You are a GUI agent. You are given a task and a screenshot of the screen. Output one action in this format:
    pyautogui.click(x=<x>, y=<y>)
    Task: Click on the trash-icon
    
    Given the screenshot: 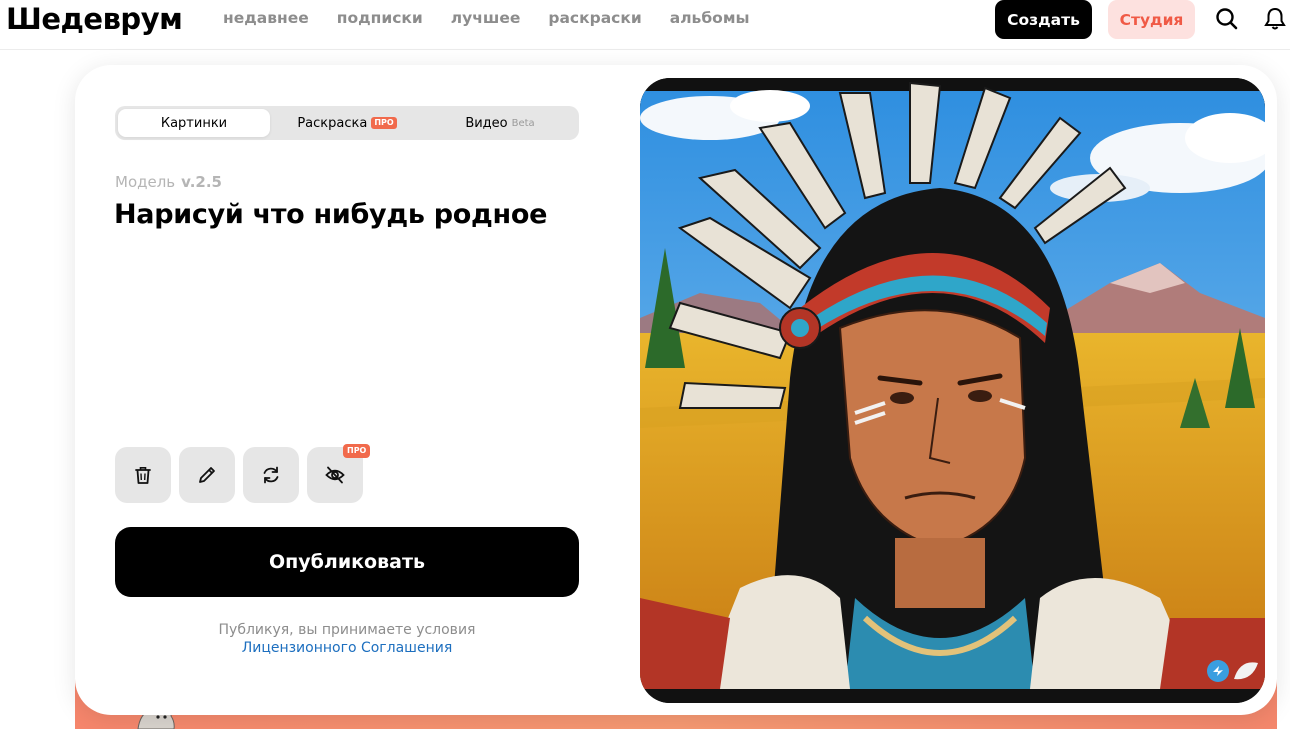 What is the action you would take?
    pyautogui.click(x=143, y=475)
    